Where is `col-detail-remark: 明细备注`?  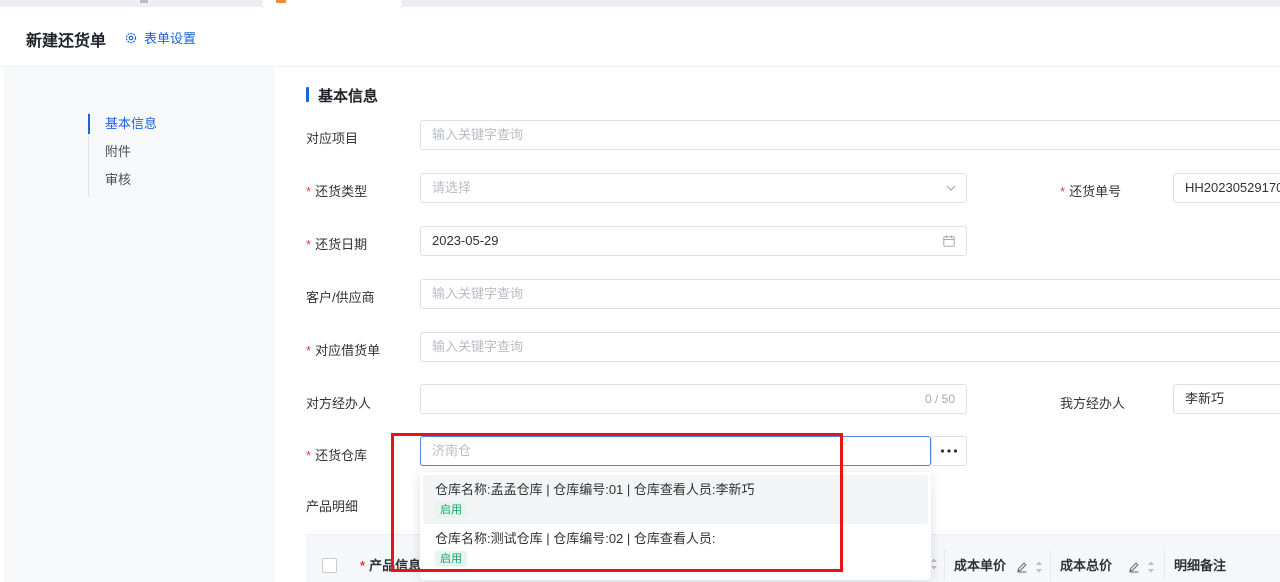
col-detail-remark: 明细备注 is located at coordinates (1200, 564).